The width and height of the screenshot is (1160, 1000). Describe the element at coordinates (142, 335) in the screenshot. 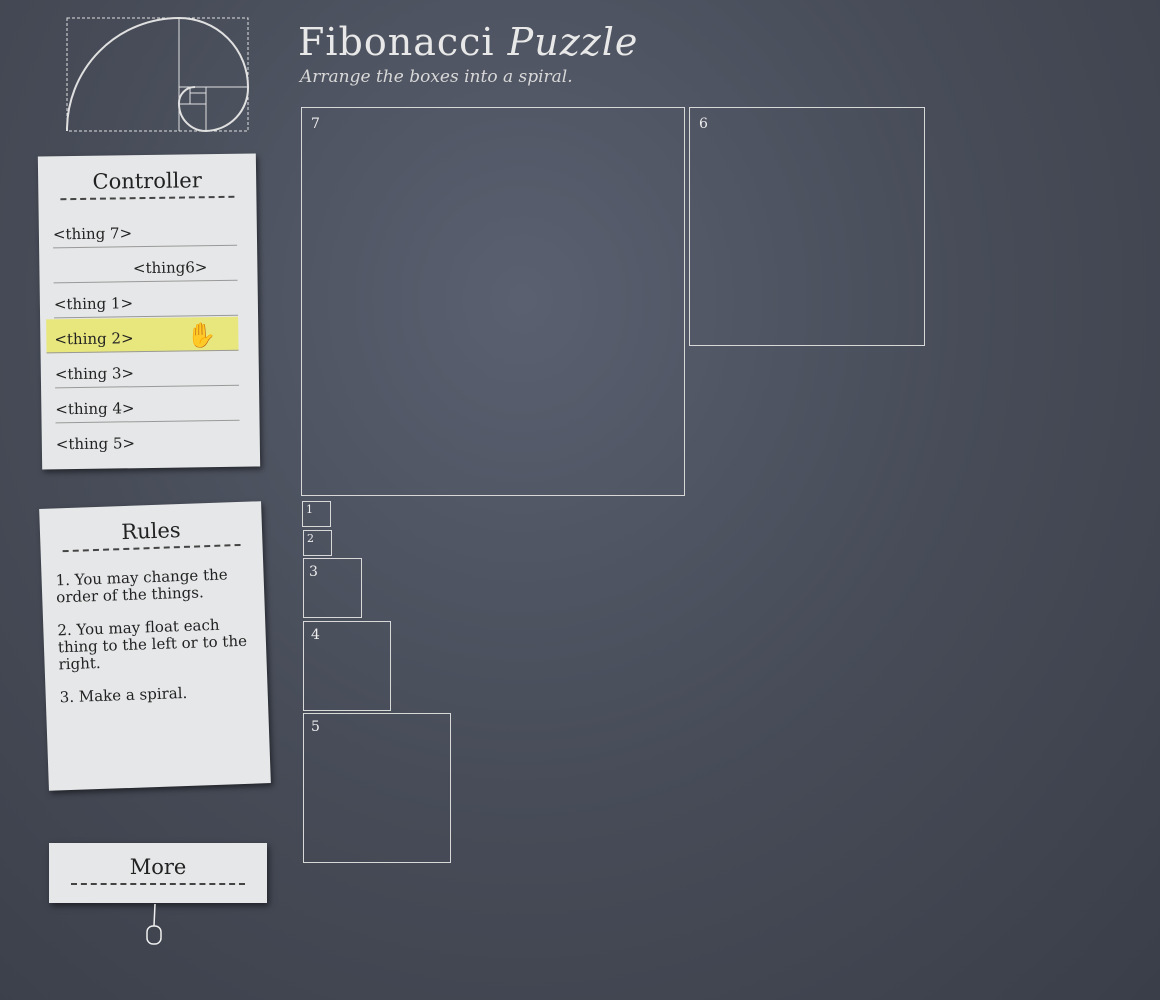

I see `controller-item-thing-2: <thing 2> ✋` at that location.